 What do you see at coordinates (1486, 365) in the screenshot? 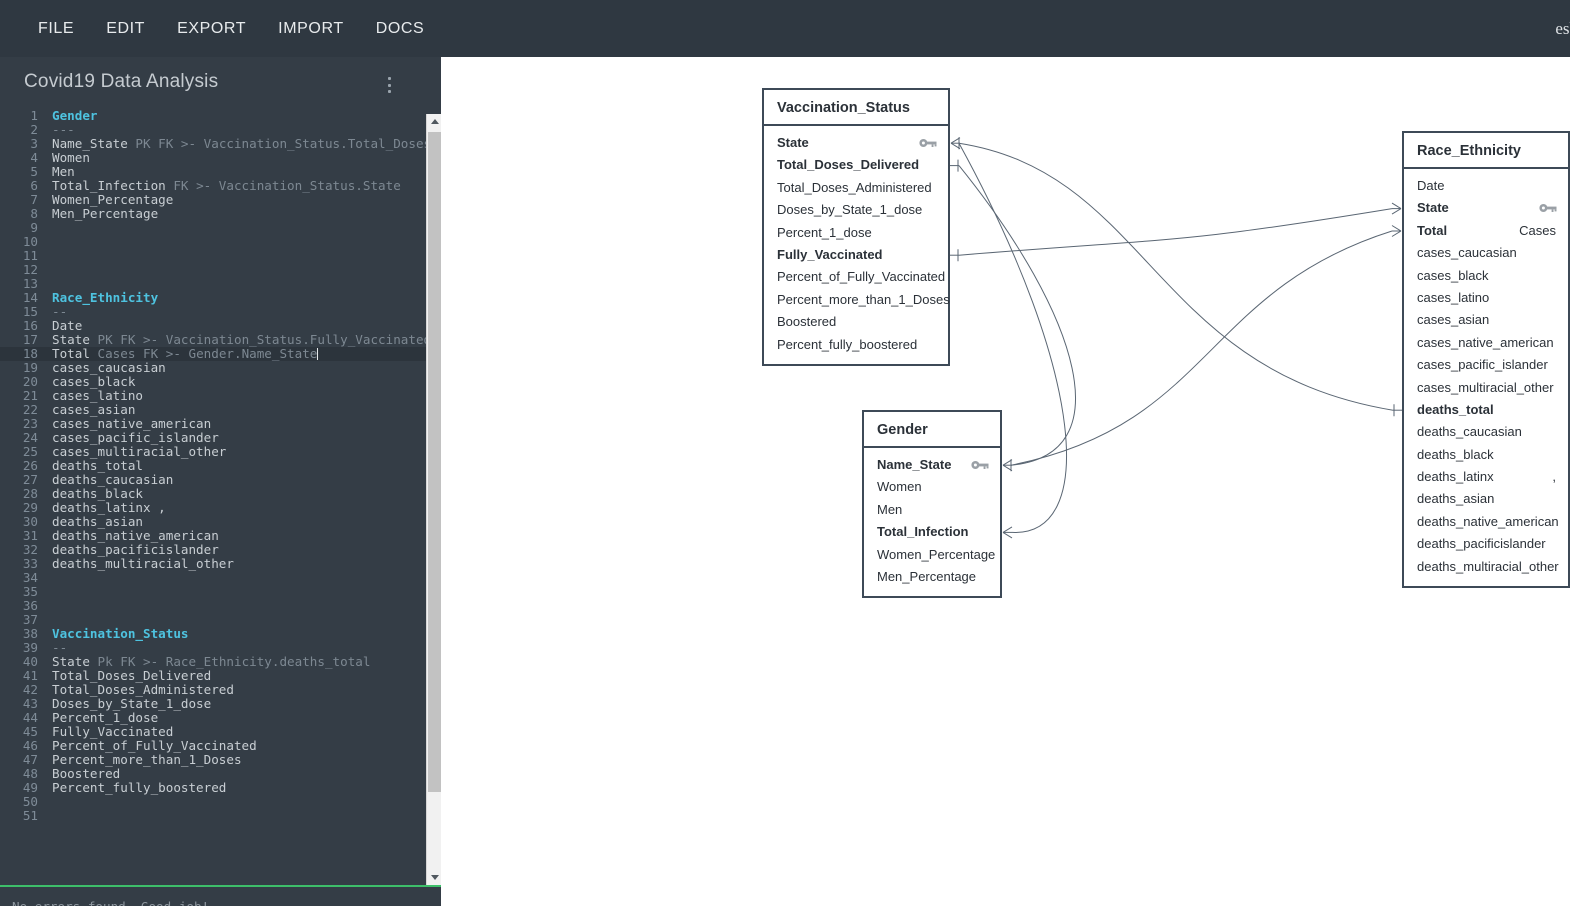
I see `er-field-row: cases_pacific_islander` at bounding box center [1486, 365].